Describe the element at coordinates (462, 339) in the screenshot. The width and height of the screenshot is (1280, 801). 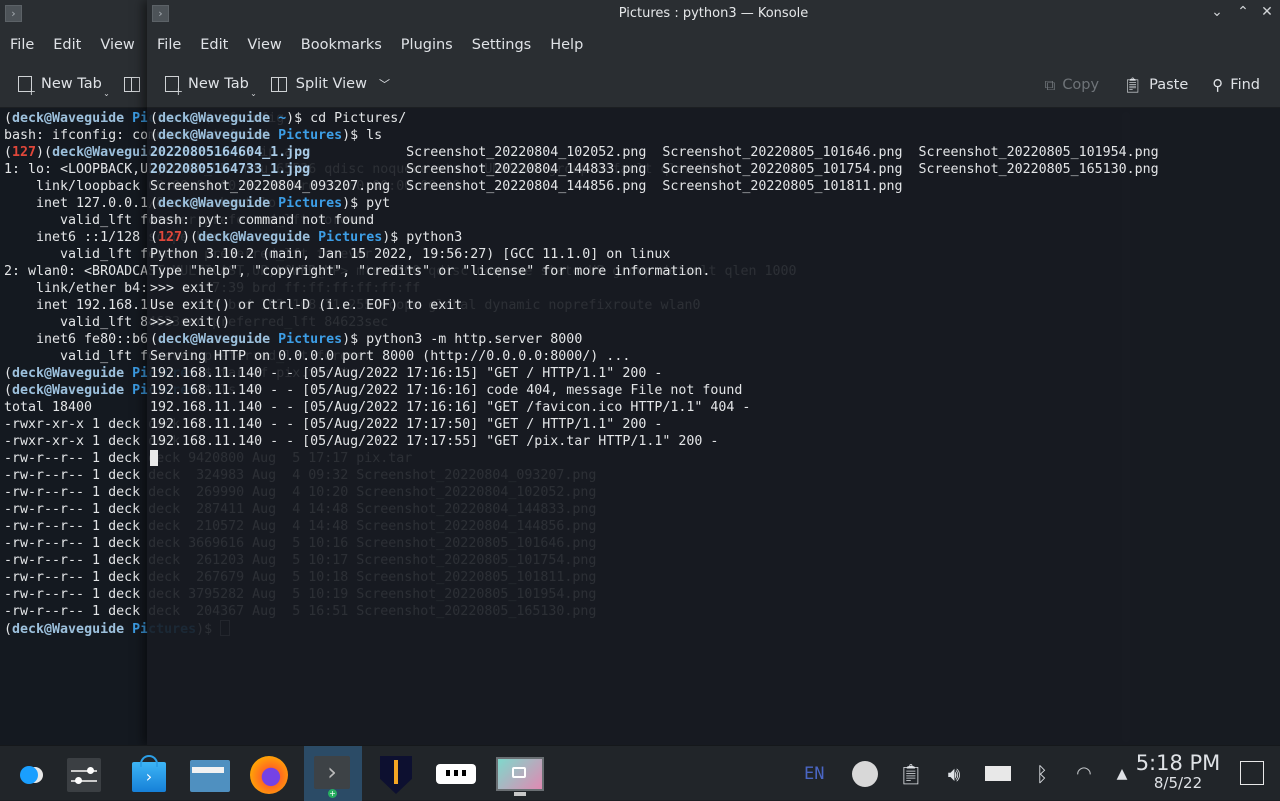
I see `terminal-text: )$ python3 -m http.server 8000` at that location.